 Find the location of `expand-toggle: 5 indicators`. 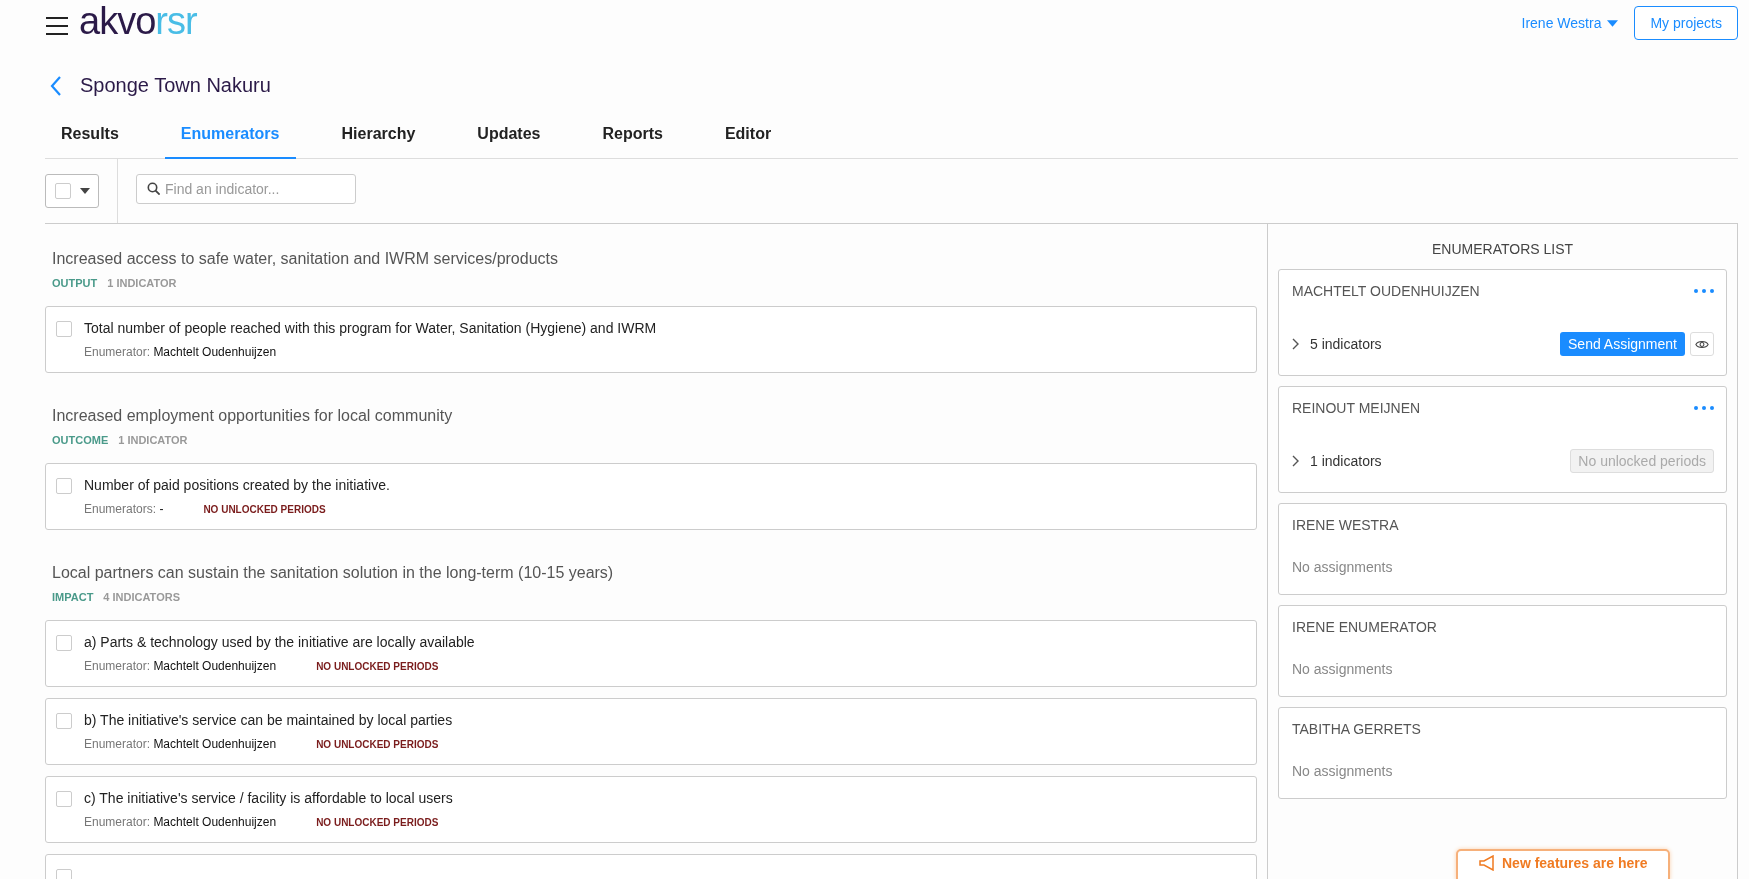

expand-toggle: 5 indicators is located at coordinates (1337, 344).